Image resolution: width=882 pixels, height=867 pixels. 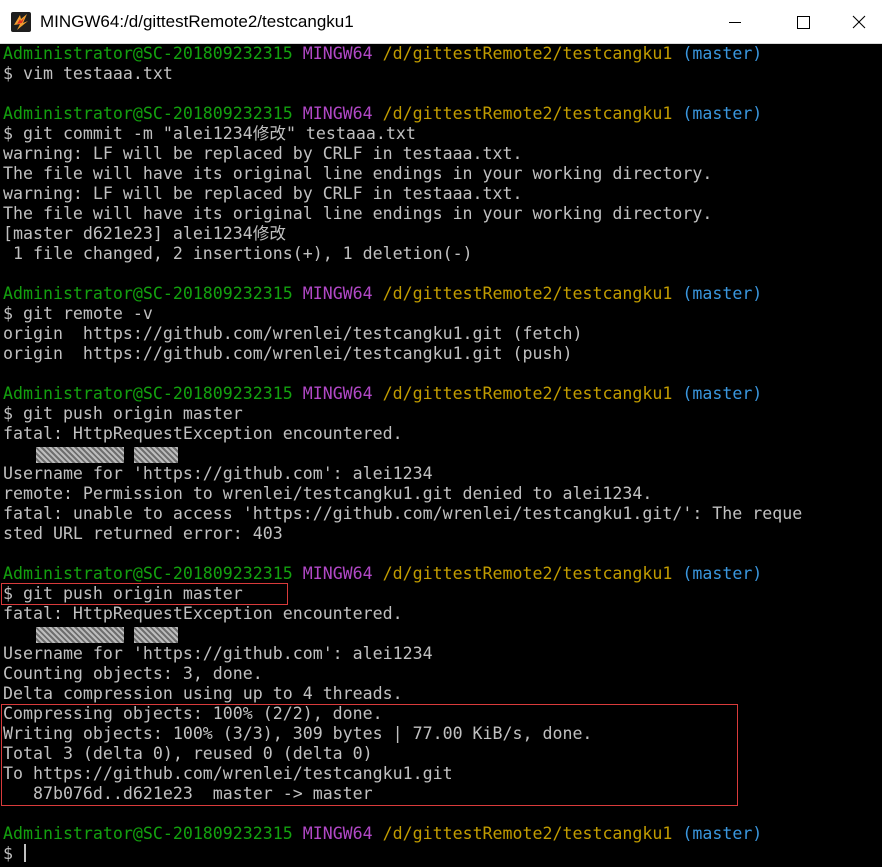 I want to click on output-line: sted URL returned error: 403, so click(x=143, y=533).